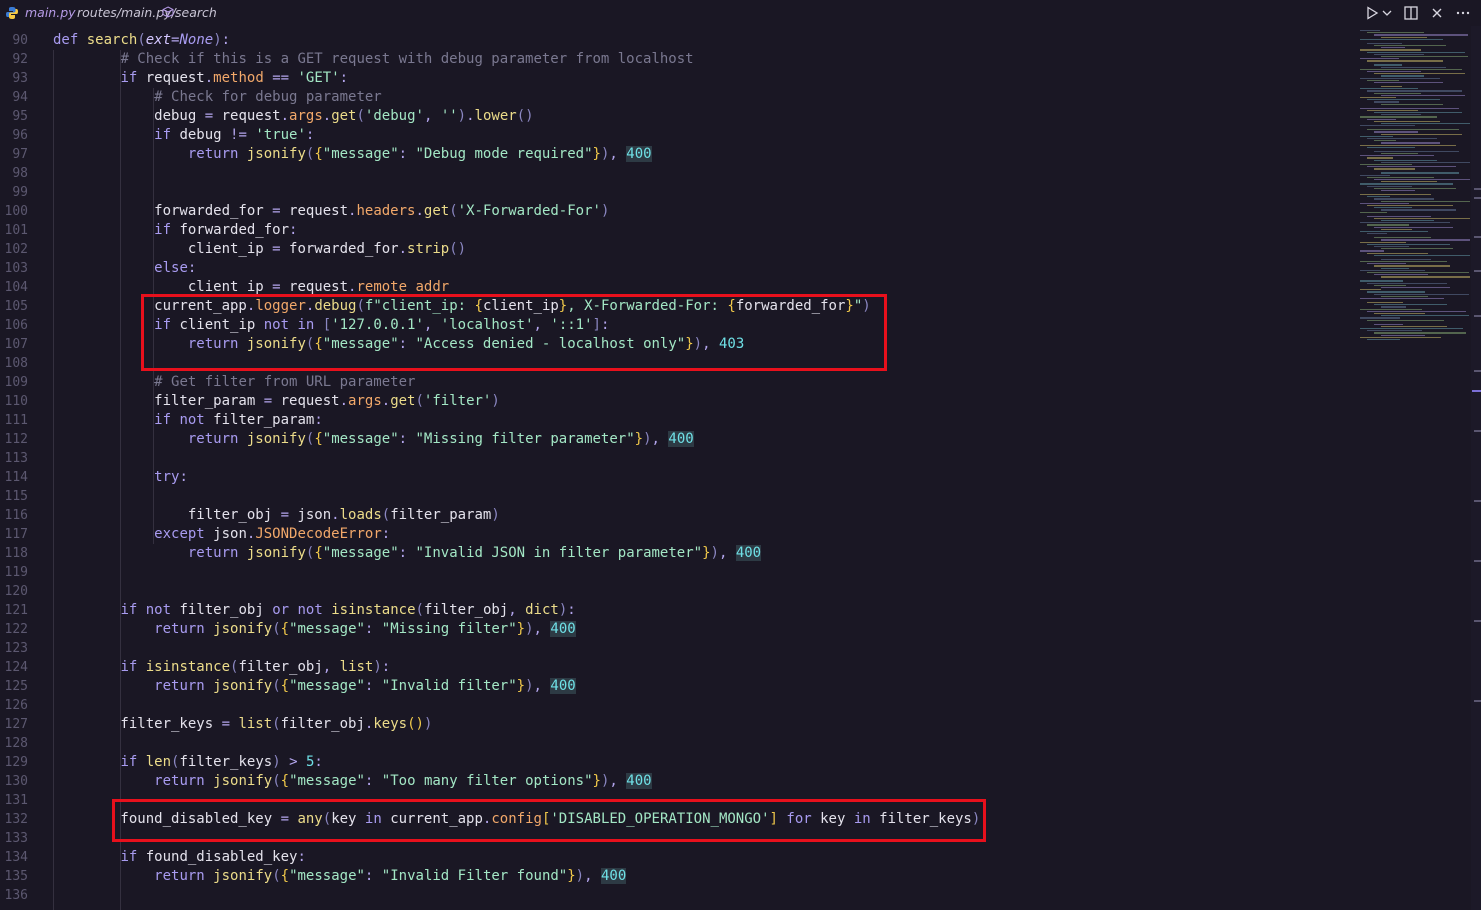 Image resolution: width=1481 pixels, height=910 pixels. I want to click on line-code: # Get filter from URL parameter, so click(234, 382).